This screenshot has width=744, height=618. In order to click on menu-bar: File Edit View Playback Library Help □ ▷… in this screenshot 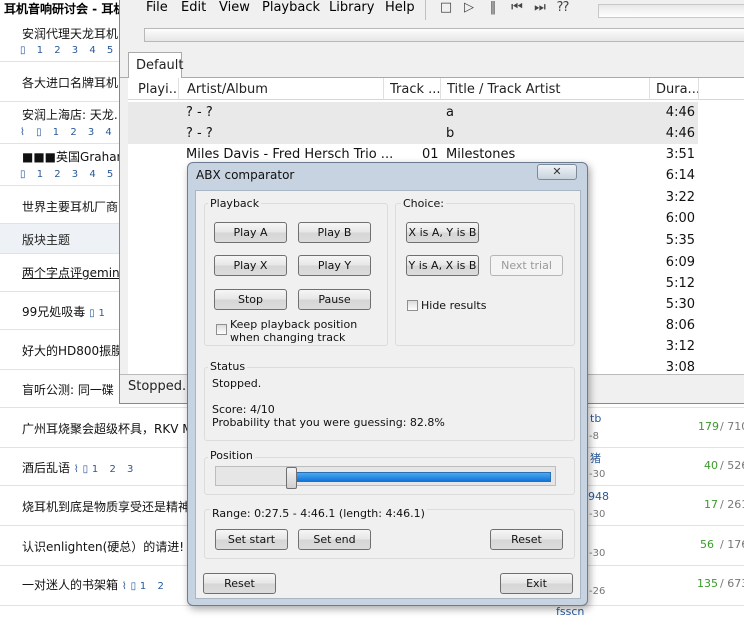, I will do `click(432, 10)`.